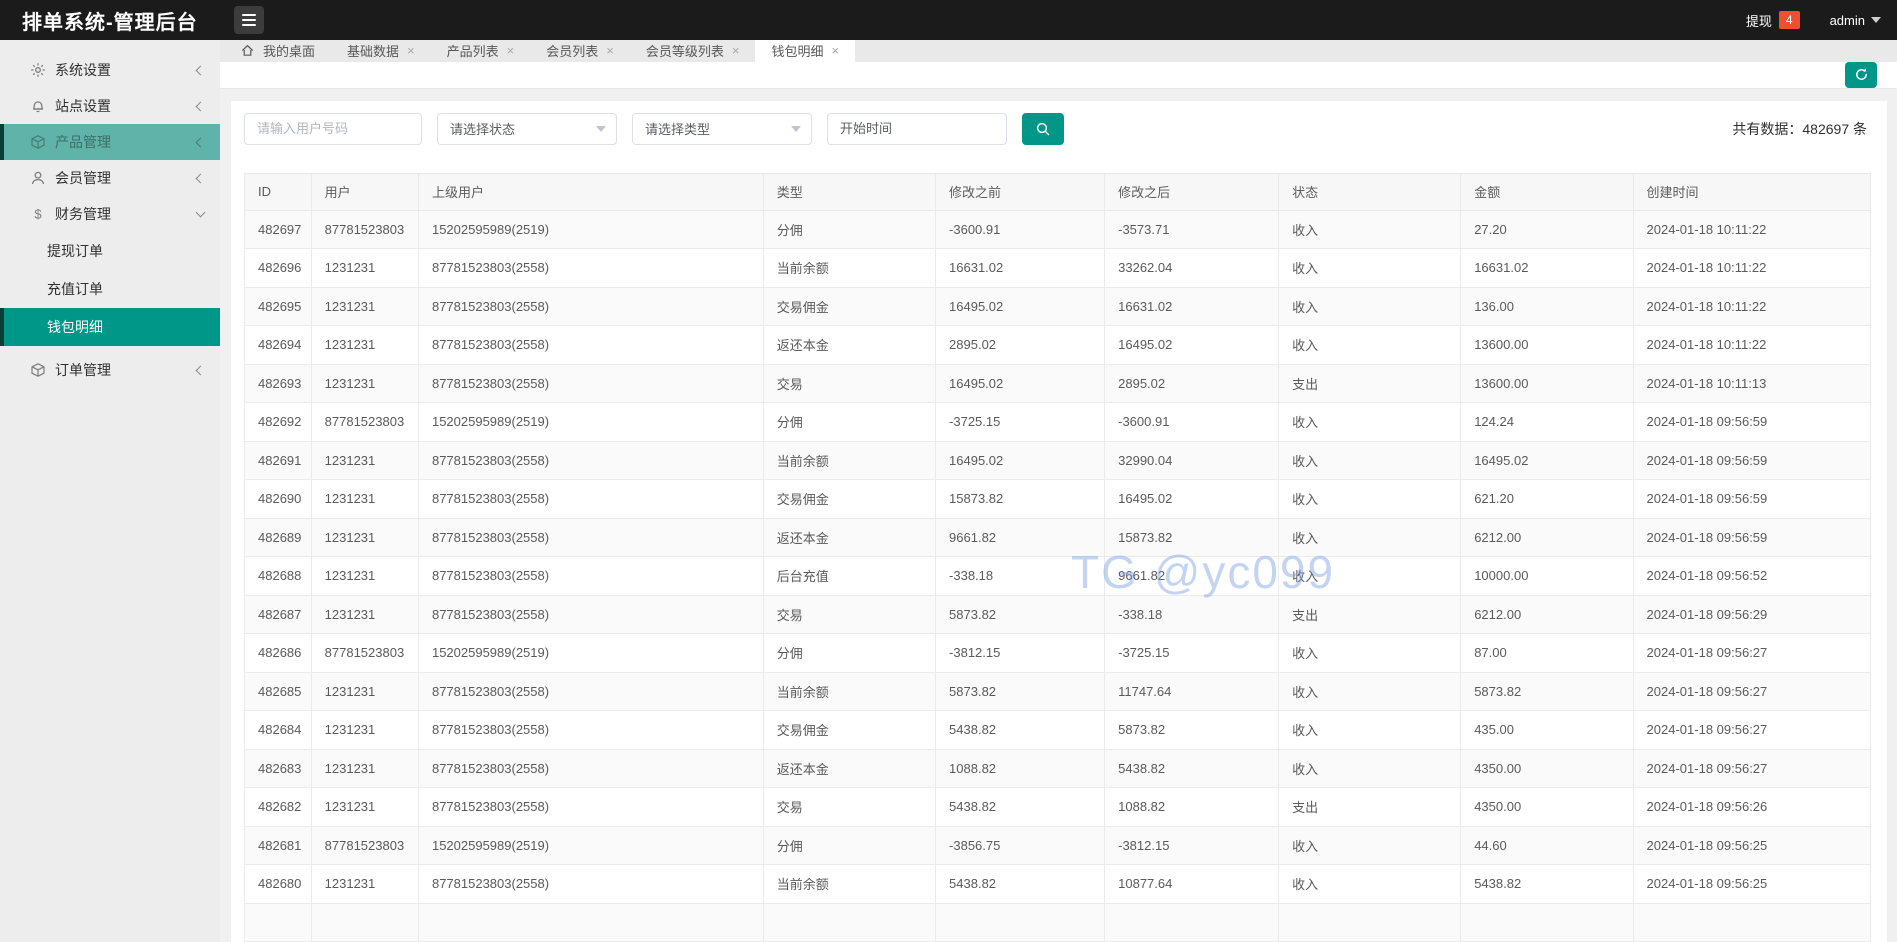 The width and height of the screenshot is (1897, 942). I want to click on table-cell: 15202595989(2519), so click(590, 229).